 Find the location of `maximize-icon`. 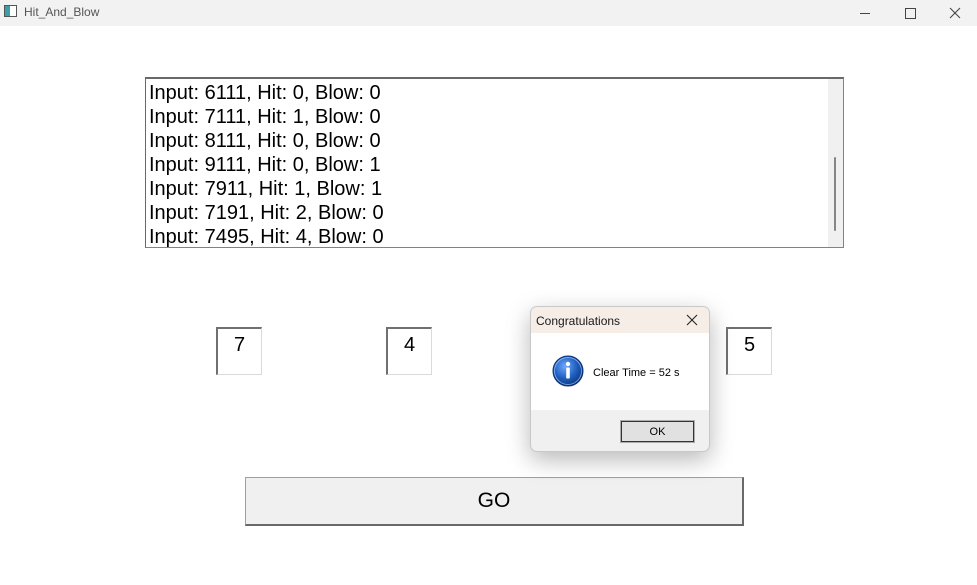

maximize-icon is located at coordinates (910, 13).